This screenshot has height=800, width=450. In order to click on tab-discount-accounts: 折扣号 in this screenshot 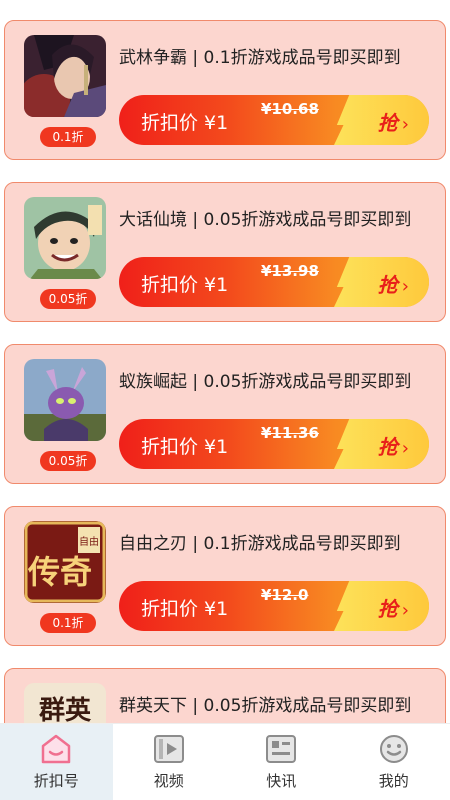, I will do `click(56, 762)`.